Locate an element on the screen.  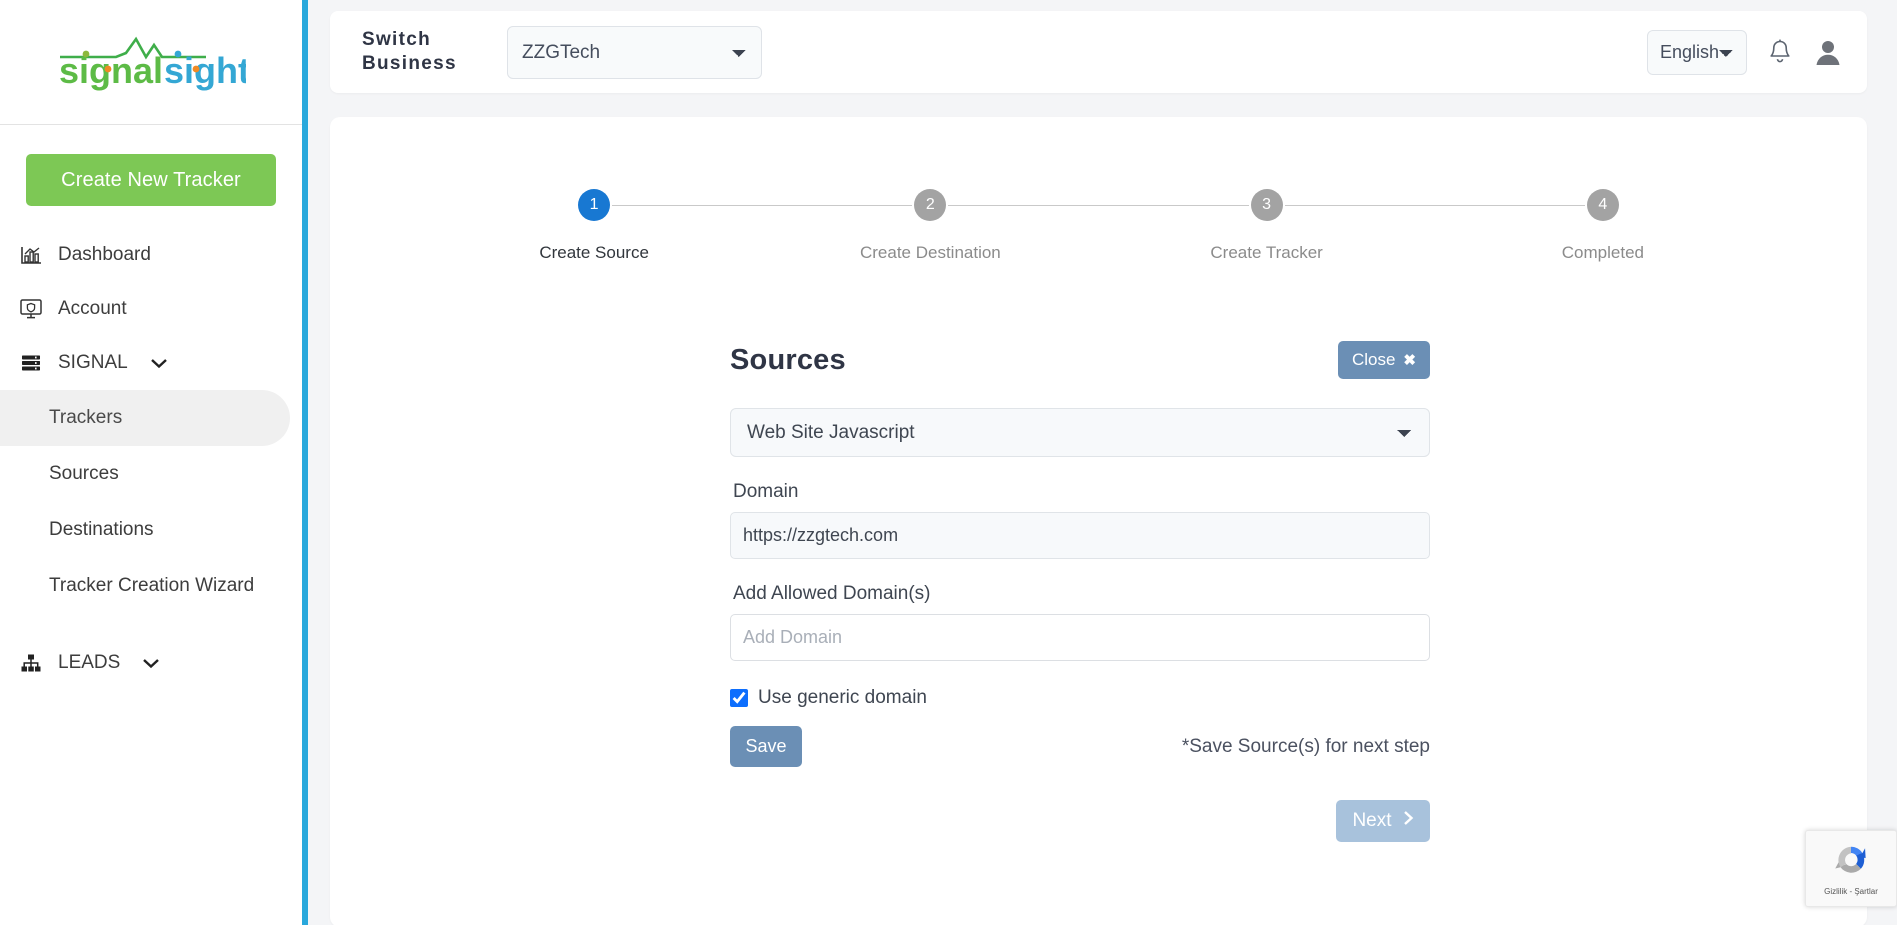
next-button-label: Next is located at coordinates (1372, 820).